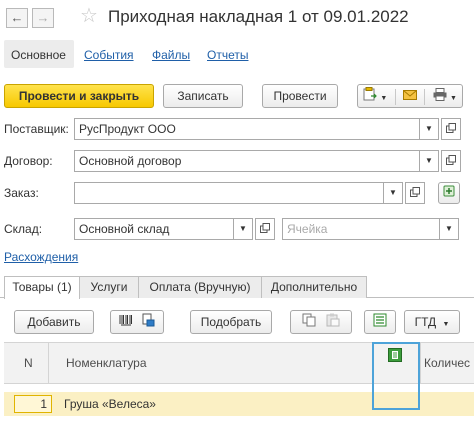 This screenshot has width=474, height=430. Describe the element at coordinates (126, 323) in the screenshot. I see `barcode-icon` at that location.